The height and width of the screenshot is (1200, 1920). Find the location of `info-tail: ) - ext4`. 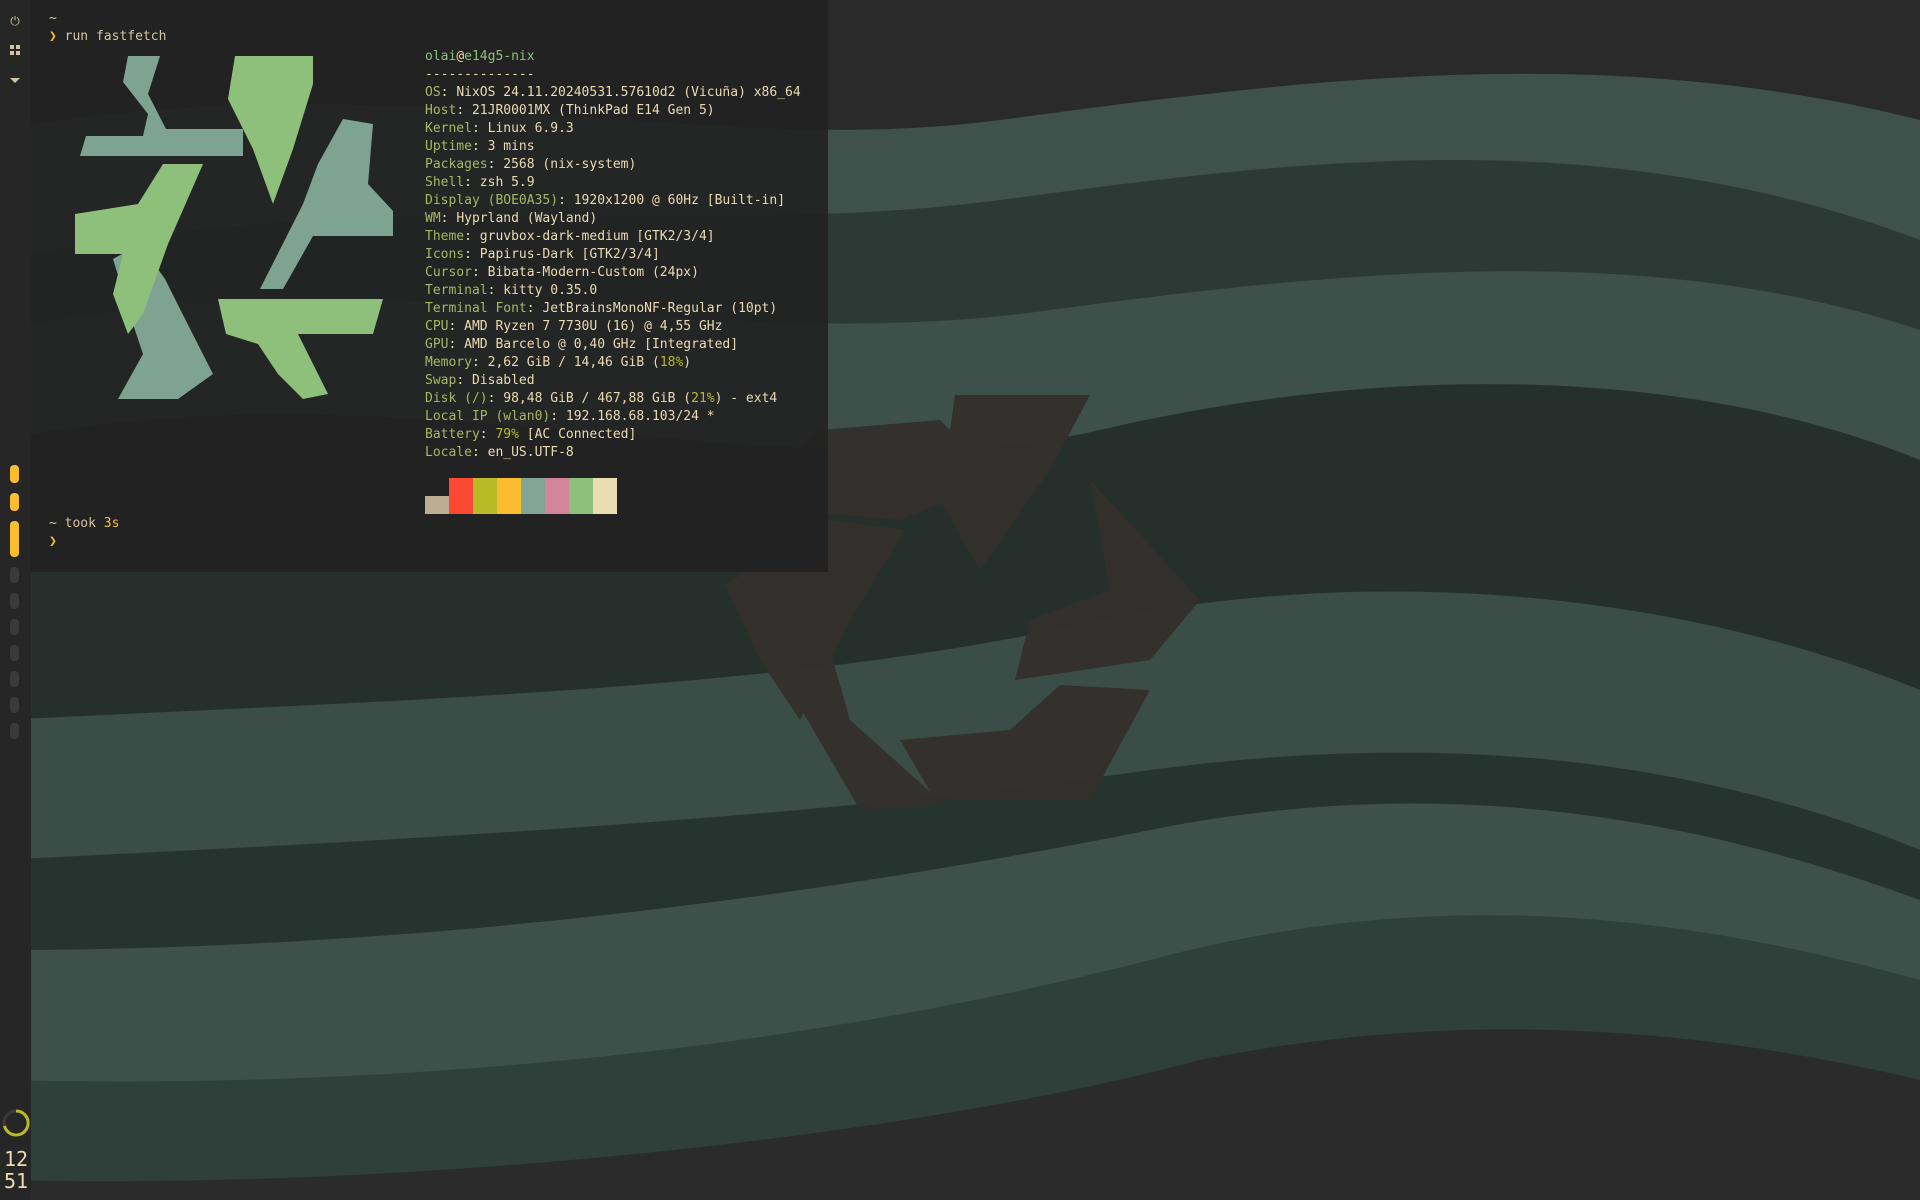

info-tail: ) - ext4 is located at coordinates (746, 398).